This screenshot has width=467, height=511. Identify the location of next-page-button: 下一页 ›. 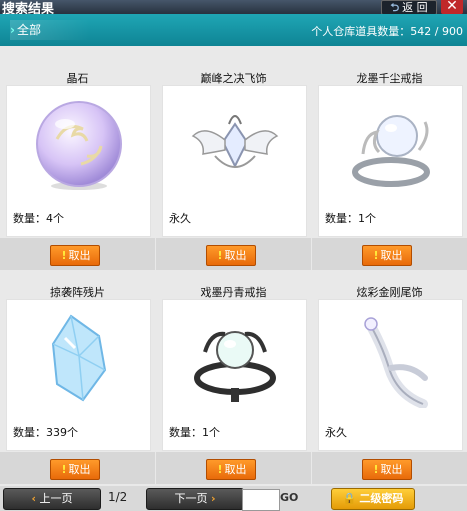
(195, 499).